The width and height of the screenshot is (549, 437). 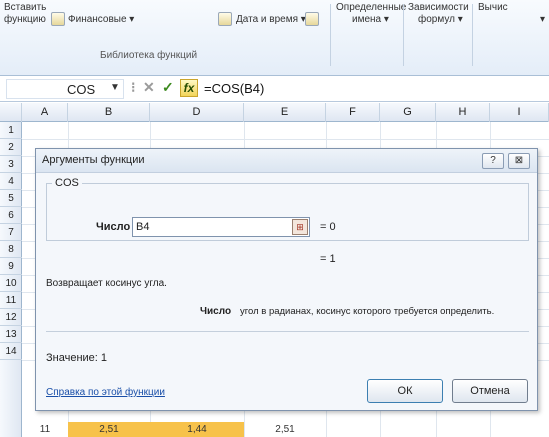 What do you see at coordinates (287, 331) in the screenshot?
I see `dialog-divider` at bounding box center [287, 331].